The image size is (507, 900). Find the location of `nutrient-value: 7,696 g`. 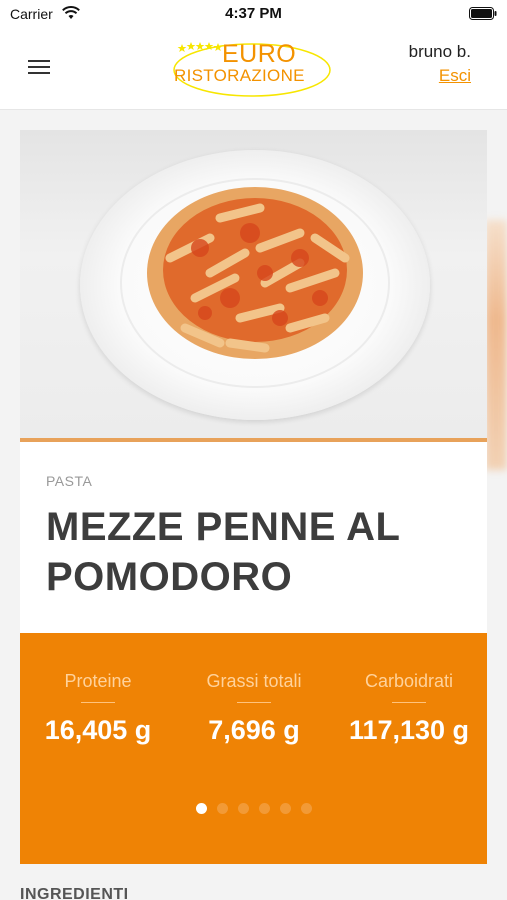

nutrient-value: 7,696 g is located at coordinates (254, 730).